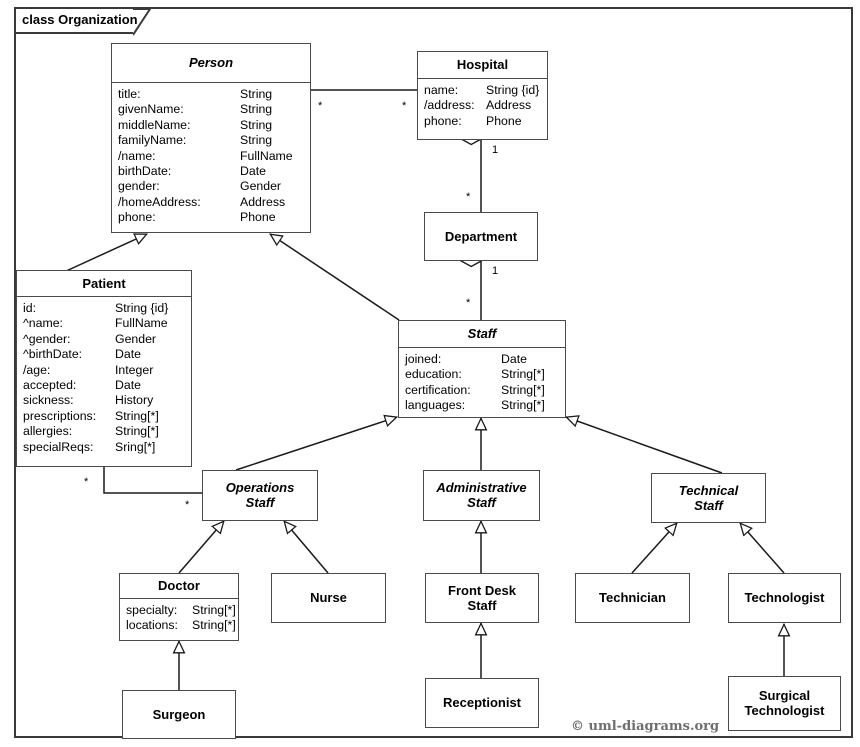 Image resolution: width=860 pixels, height=747 pixels. I want to click on class-technical-staff-name: Technical Staff, so click(708, 498).